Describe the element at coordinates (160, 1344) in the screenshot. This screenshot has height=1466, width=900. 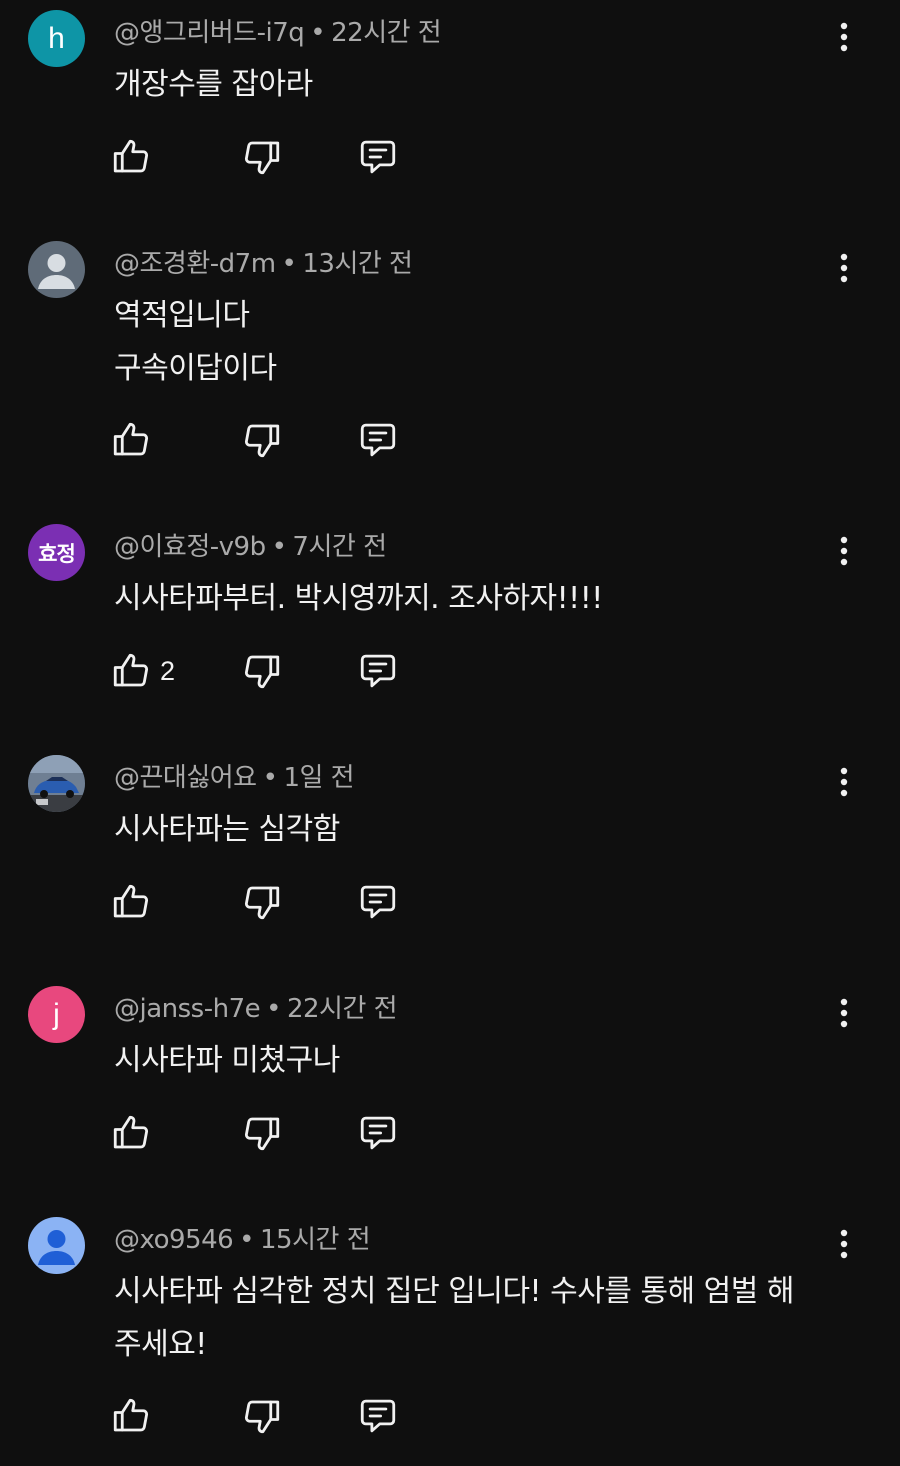
I see `comment-text-line: 주세요!` at that location.